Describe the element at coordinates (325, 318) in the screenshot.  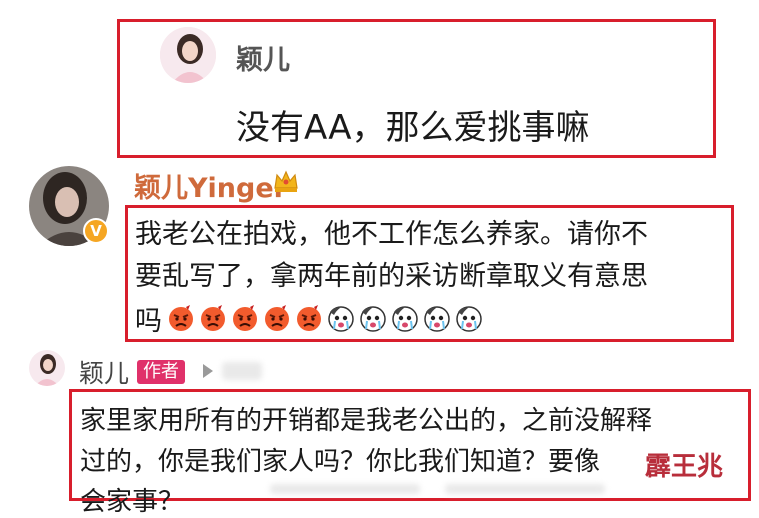
I see `emoji-row` at that location.